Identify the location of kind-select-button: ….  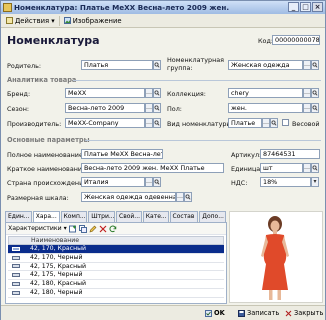
(266, 123).